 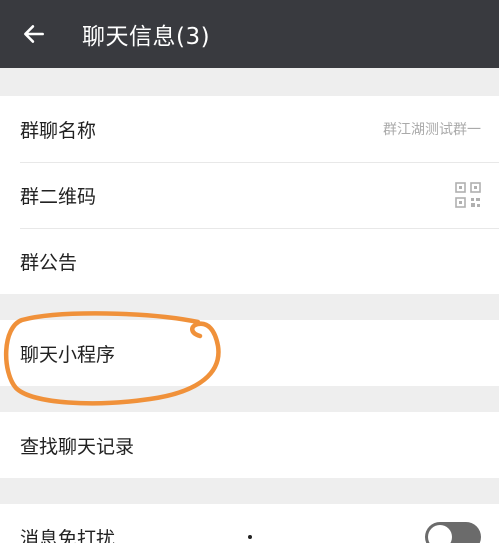 What do you see at coordinates (77, 446) in the screenshot?
I see `search-history-label: 查找聊天记录` at bounding box center [77, 446].